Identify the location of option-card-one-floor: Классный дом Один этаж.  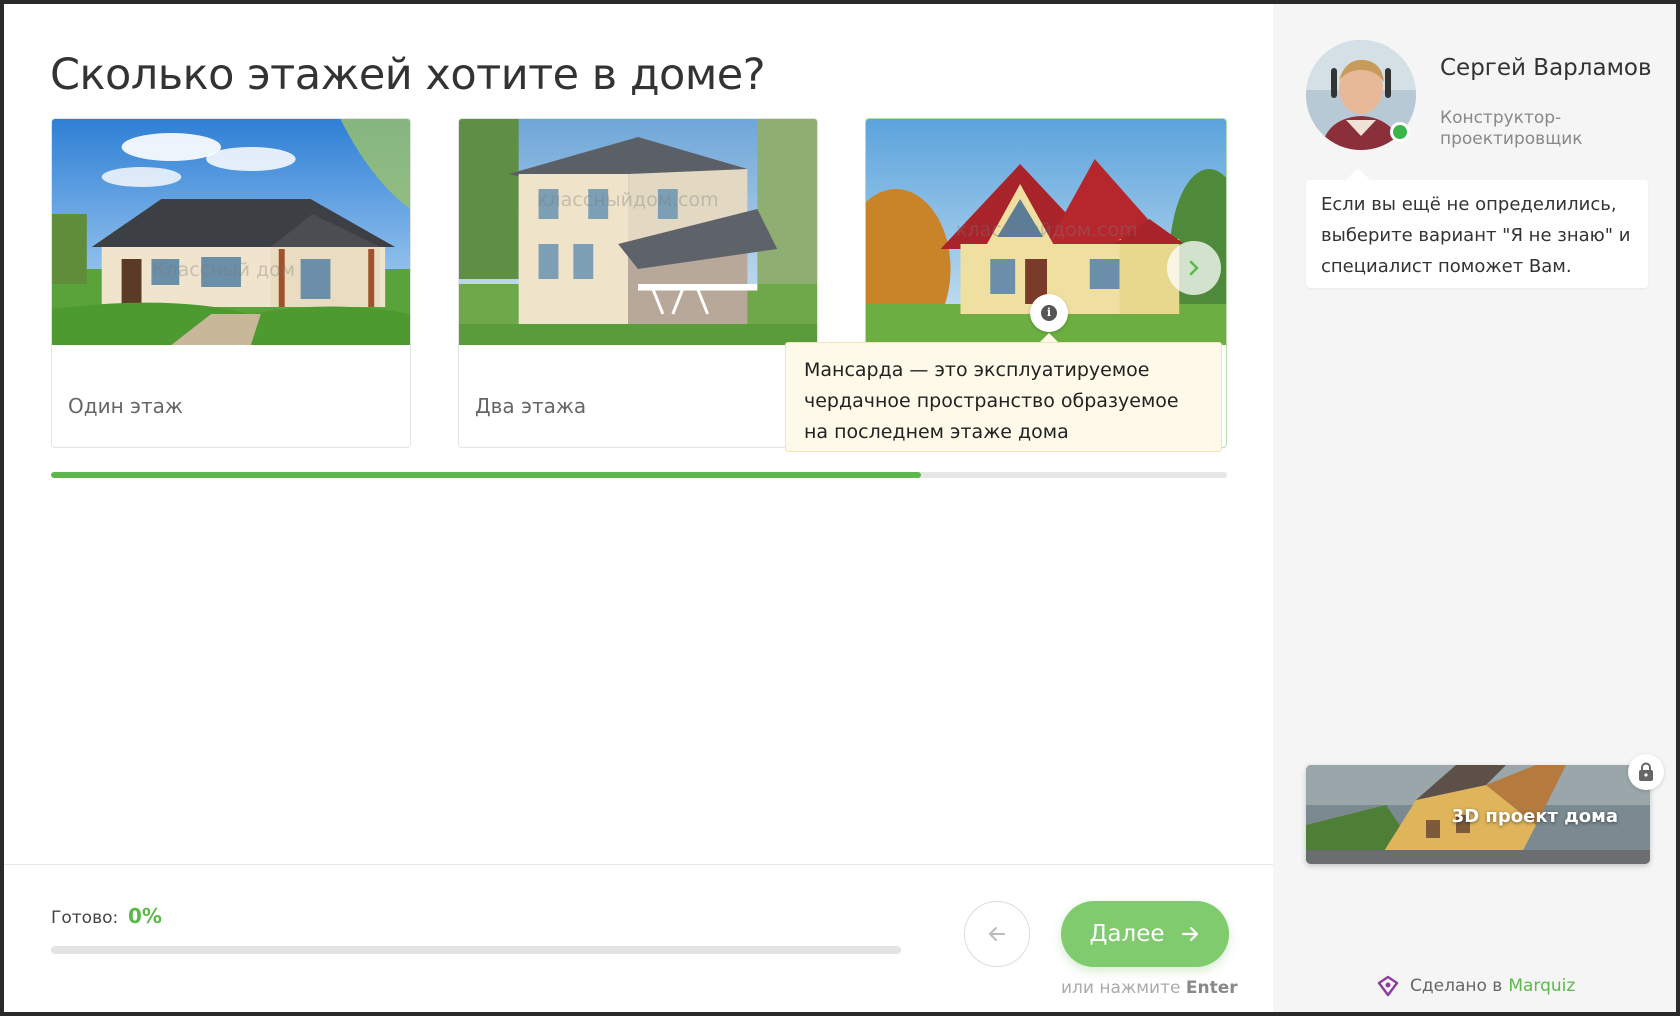
(231, 283).